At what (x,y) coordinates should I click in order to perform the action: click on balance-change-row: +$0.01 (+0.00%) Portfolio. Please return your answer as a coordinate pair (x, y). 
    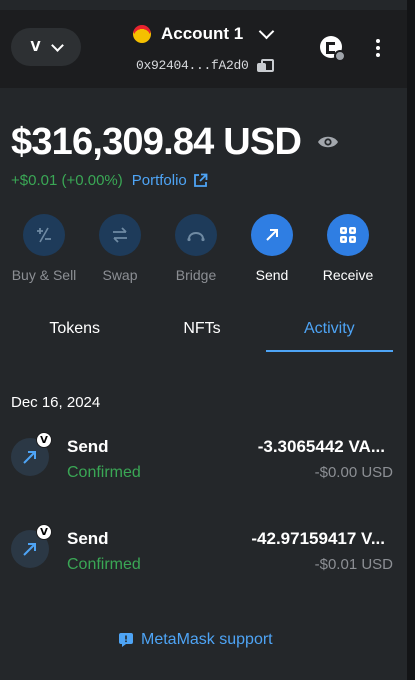
    Looking at the image, I should click on (109, 180).